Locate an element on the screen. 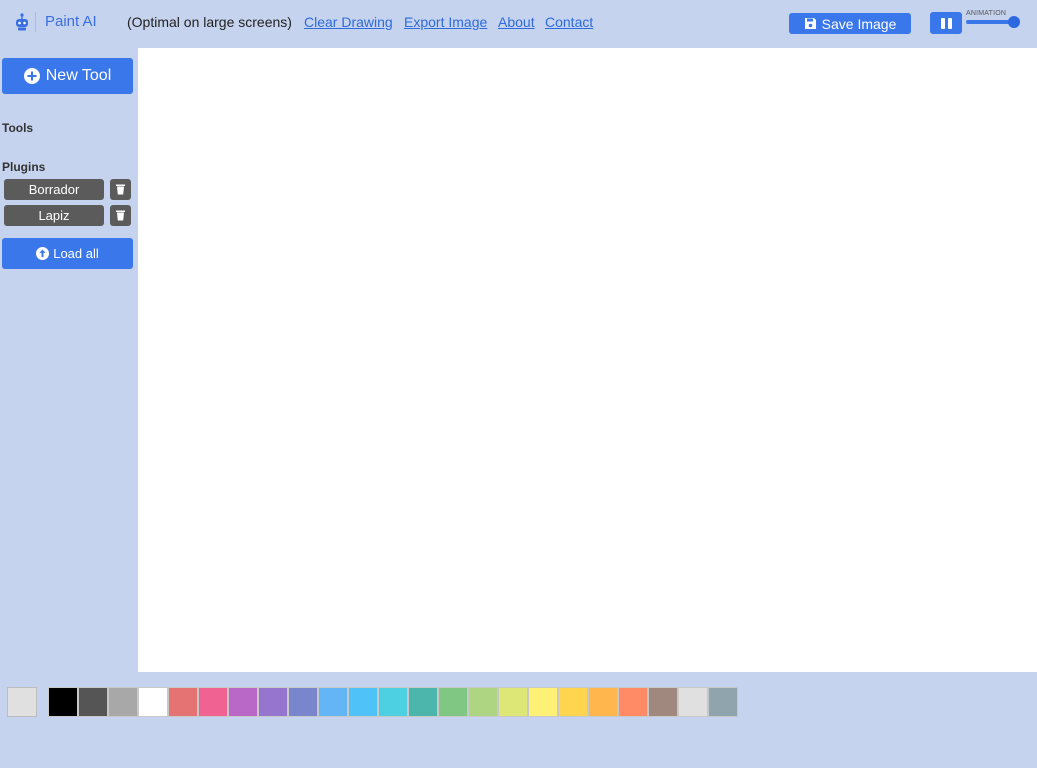  new-tool-label: New Tool is located at coordinates (78, 75).